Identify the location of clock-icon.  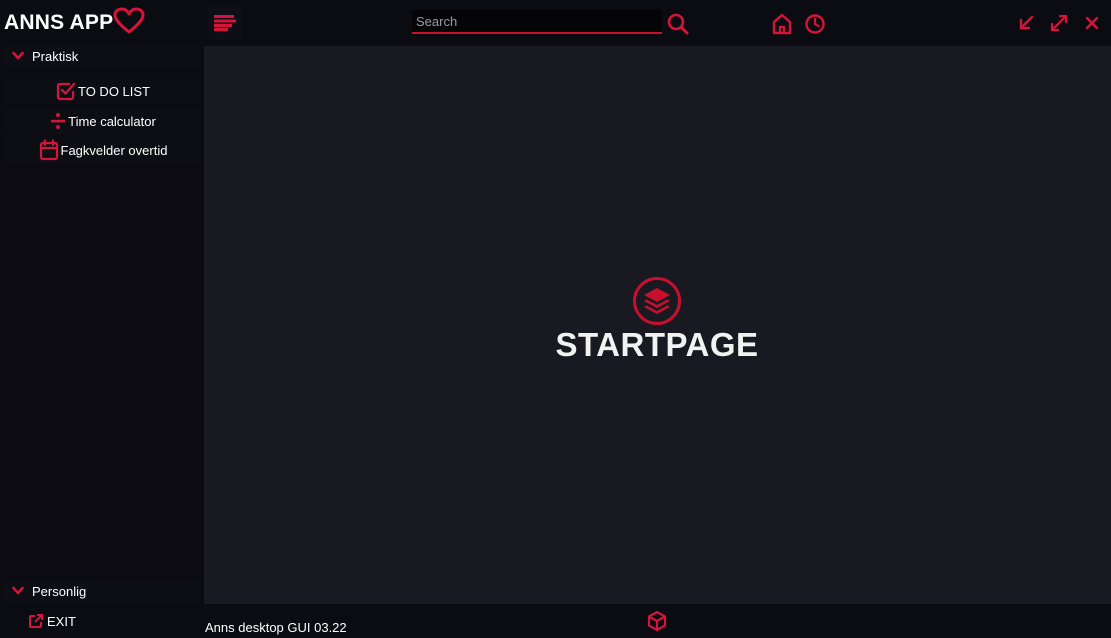
(815, 24).